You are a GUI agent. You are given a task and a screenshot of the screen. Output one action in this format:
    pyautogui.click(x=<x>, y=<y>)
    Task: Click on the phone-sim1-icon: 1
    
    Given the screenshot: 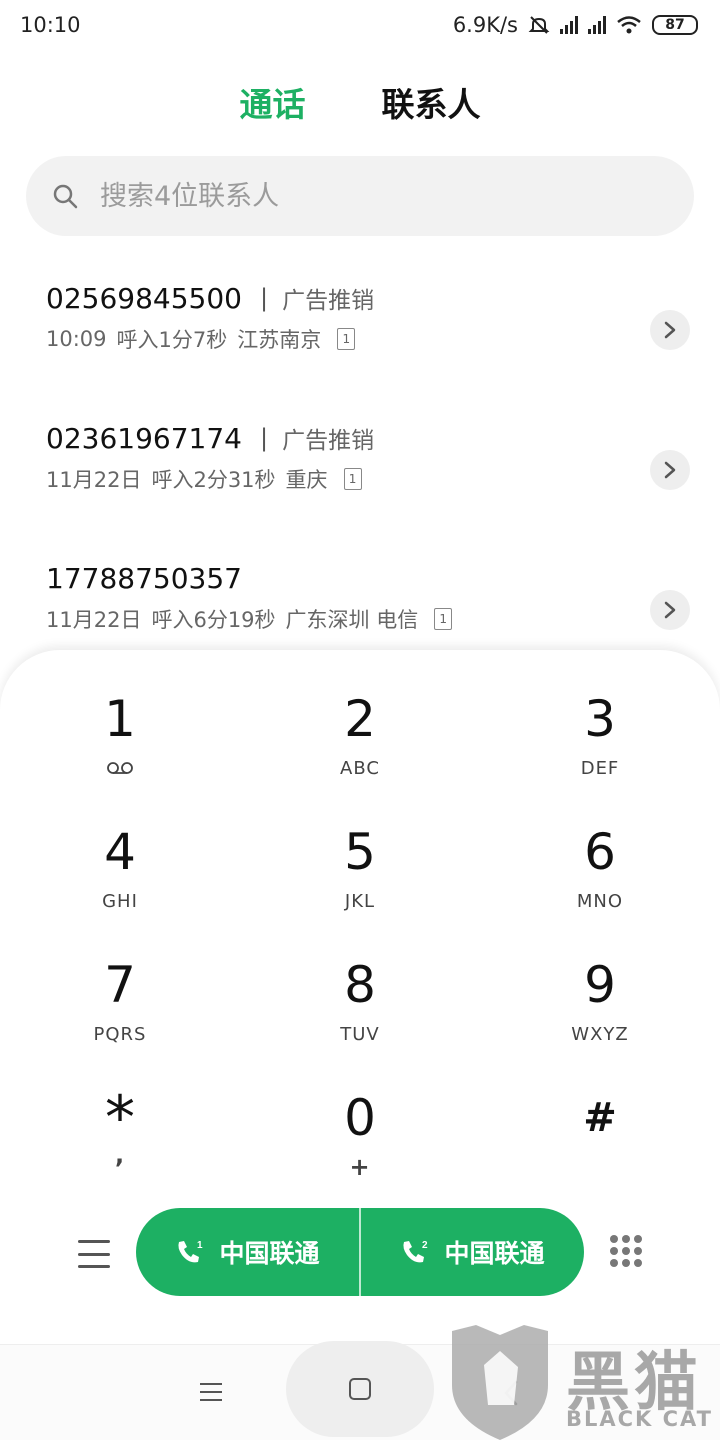 What is the action you would take?
    pyautogui.click(x=190, y=1251)
    